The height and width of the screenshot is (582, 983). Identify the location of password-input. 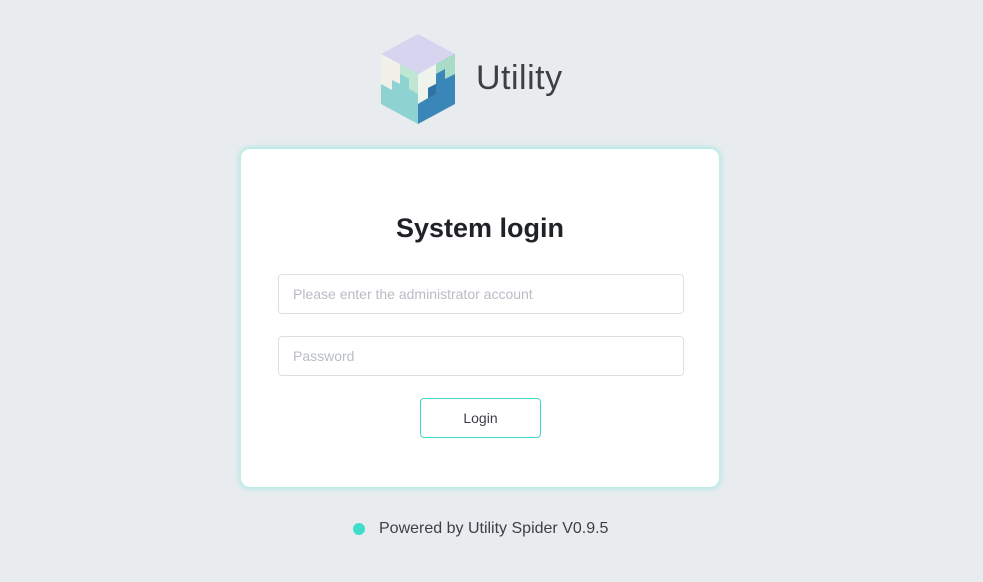
(481, 356).